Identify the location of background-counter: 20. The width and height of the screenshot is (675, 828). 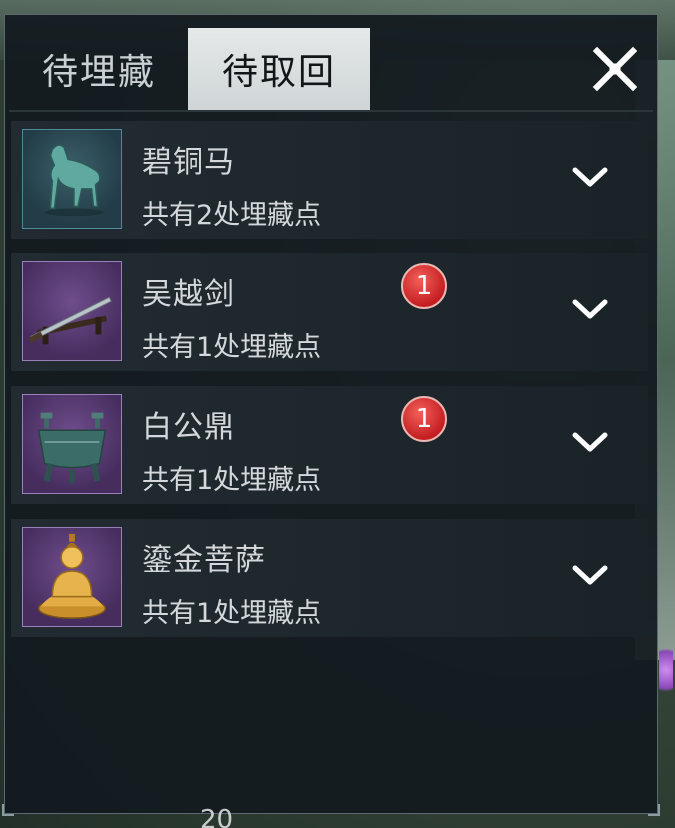
(217, 816).